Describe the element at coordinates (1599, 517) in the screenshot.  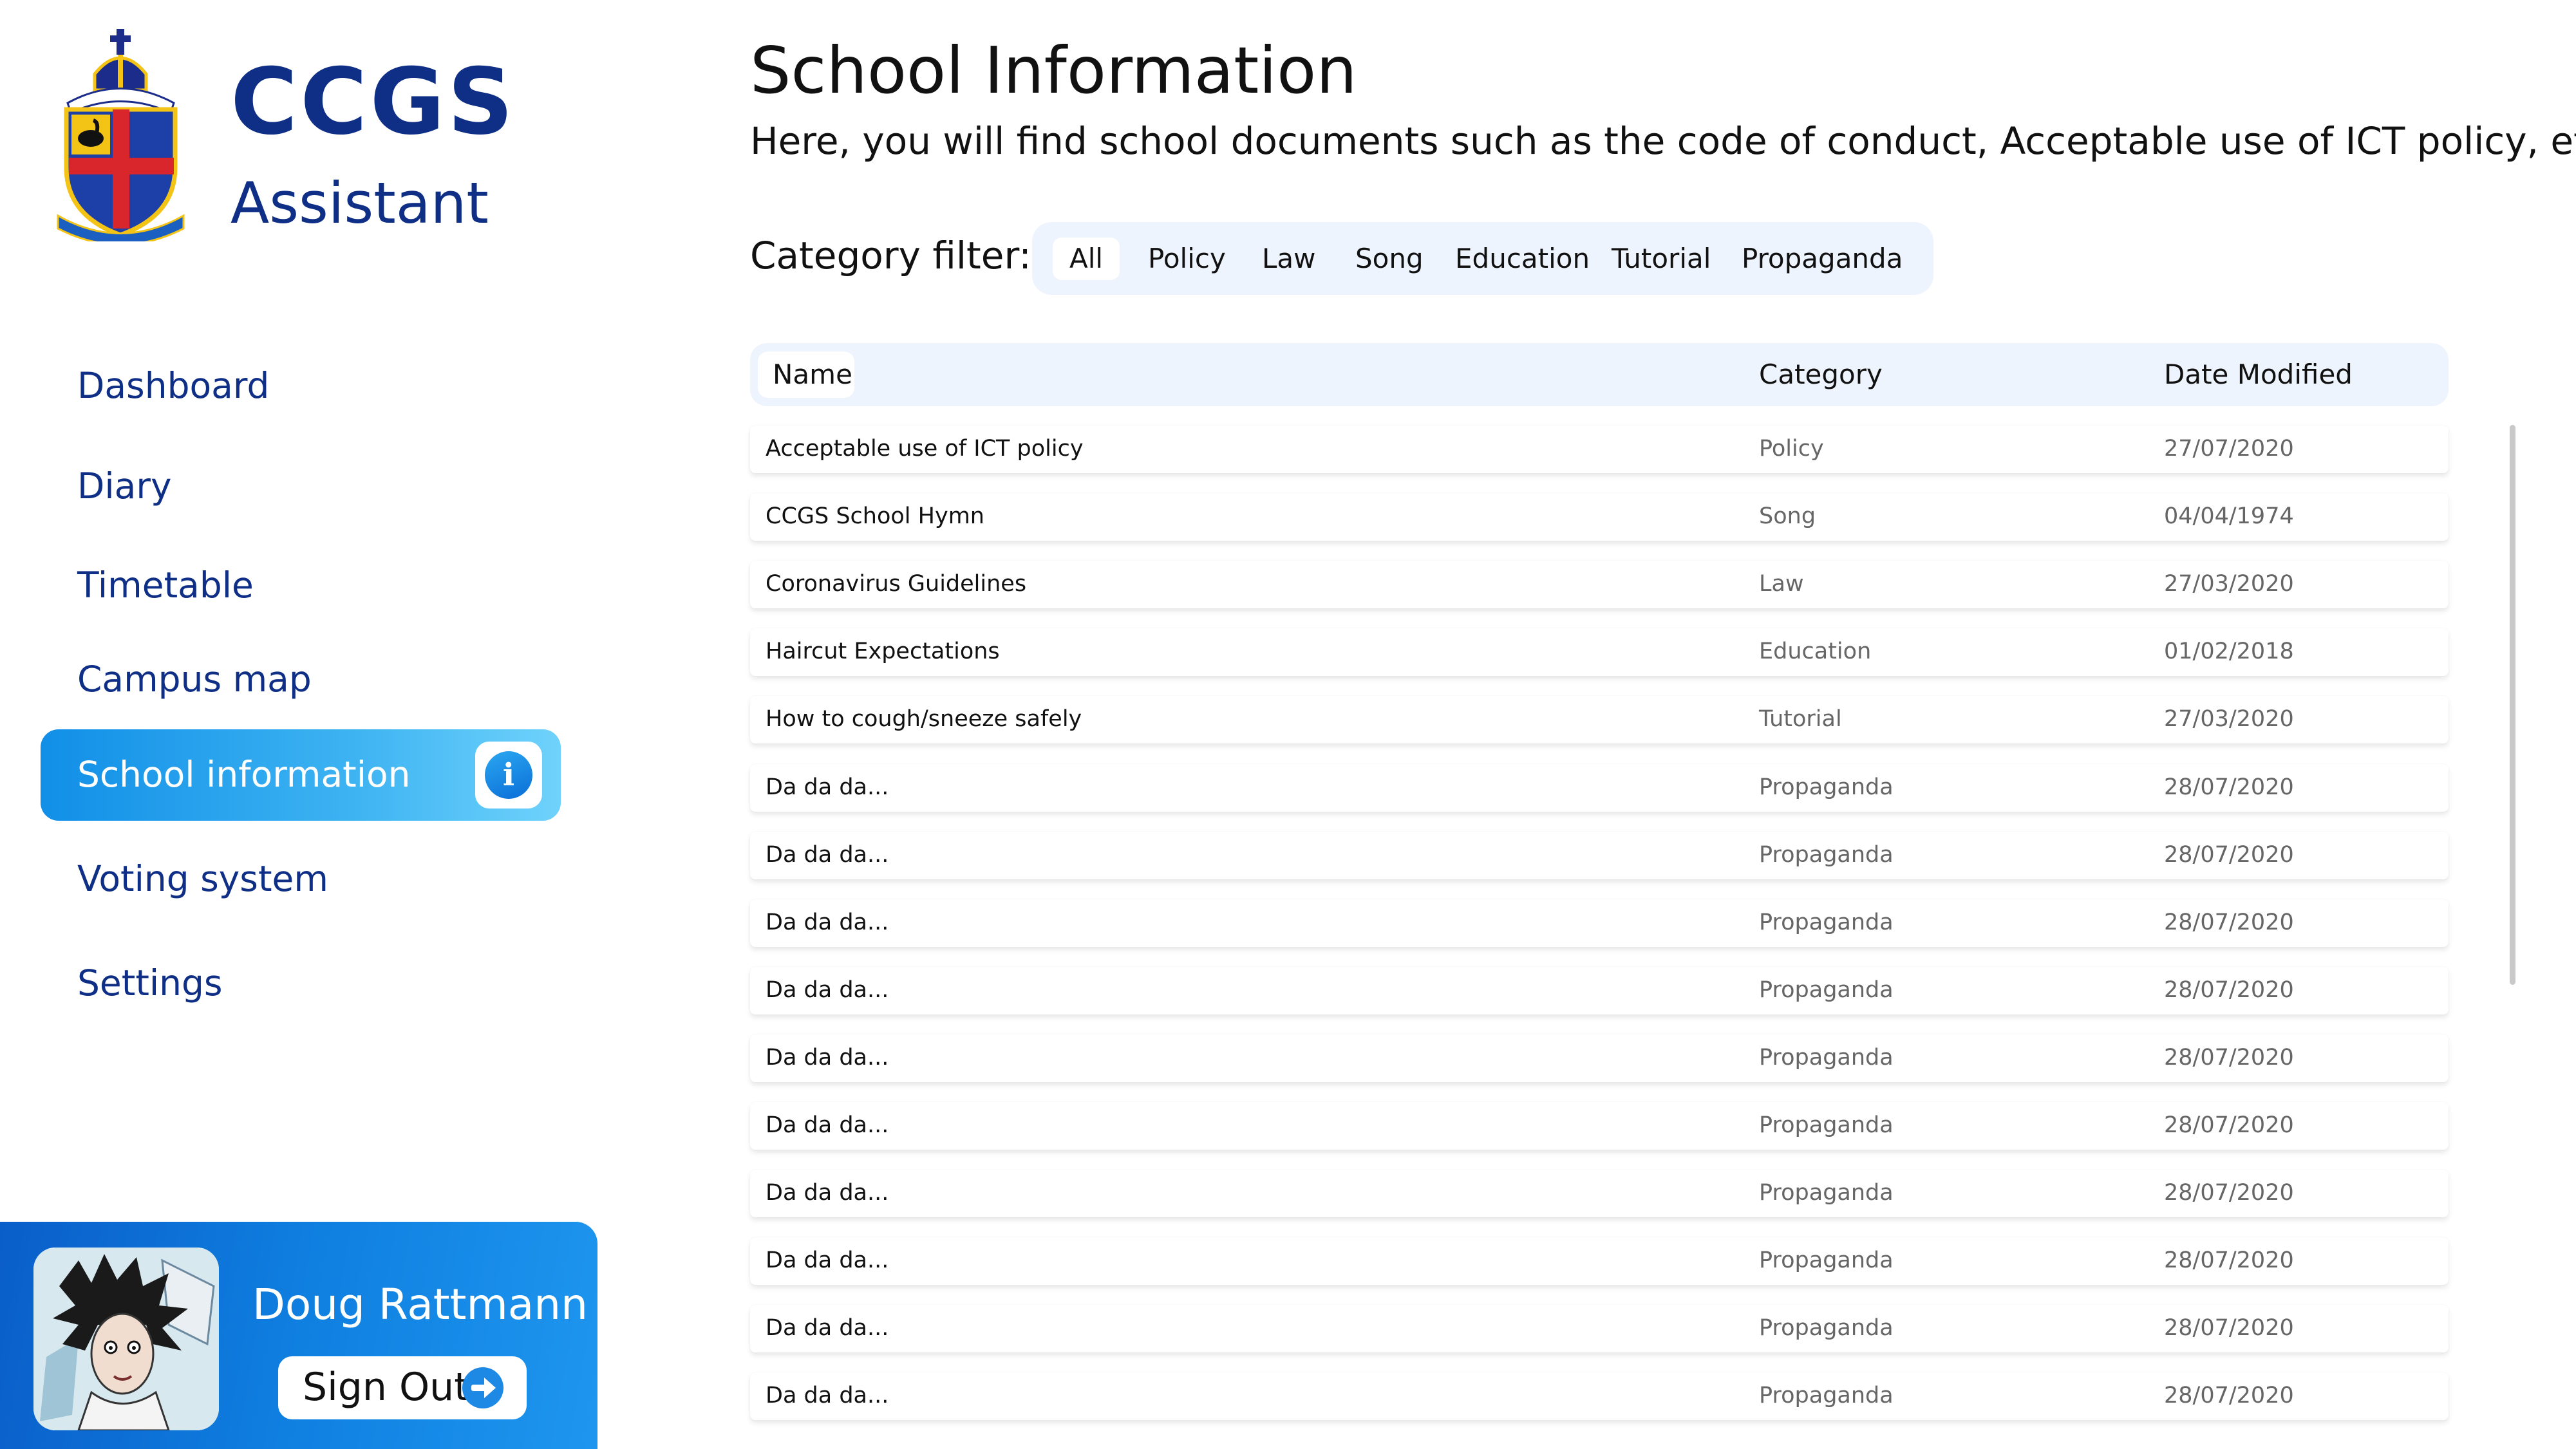
I see `table-row: CCGS School Hymn Song 04/04/1974` at that location.